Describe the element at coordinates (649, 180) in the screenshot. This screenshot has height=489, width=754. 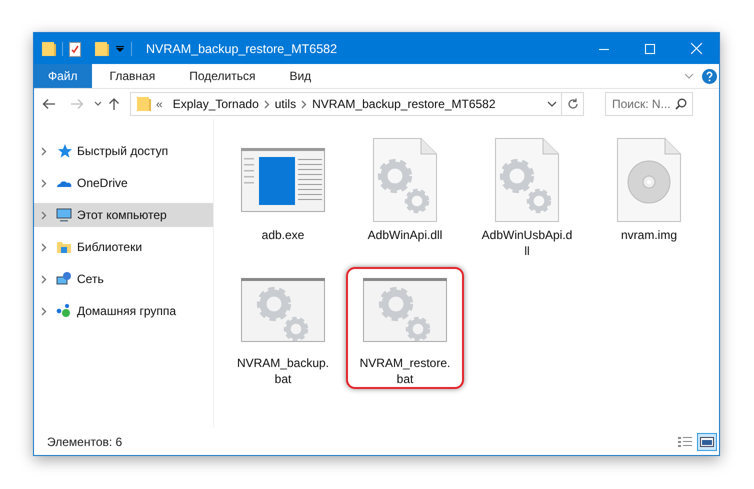
I see `disc-document-icon` at that location.